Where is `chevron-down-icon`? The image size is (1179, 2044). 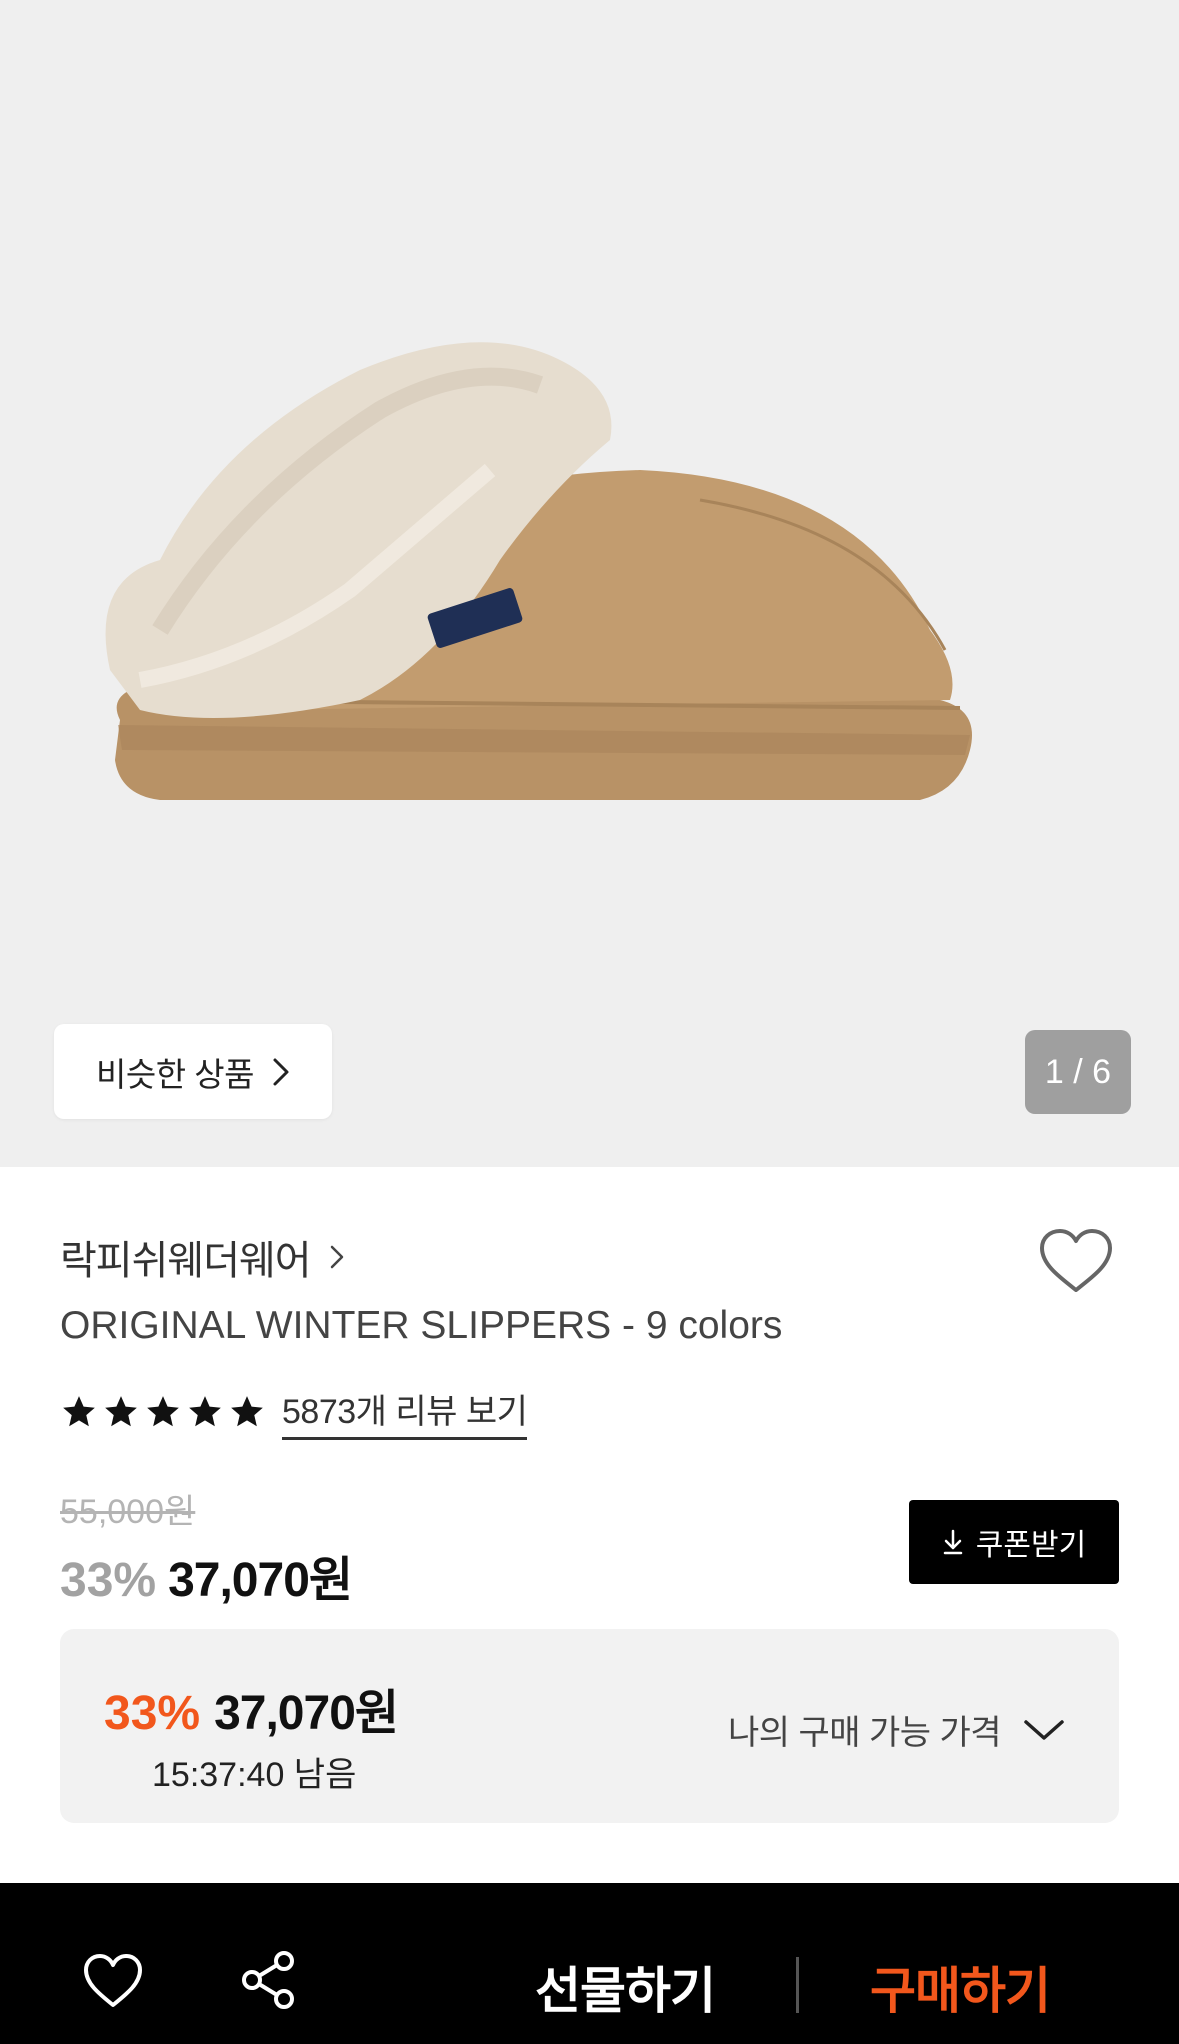 chevron-down-icon is located at coordinates (1044, 1729).